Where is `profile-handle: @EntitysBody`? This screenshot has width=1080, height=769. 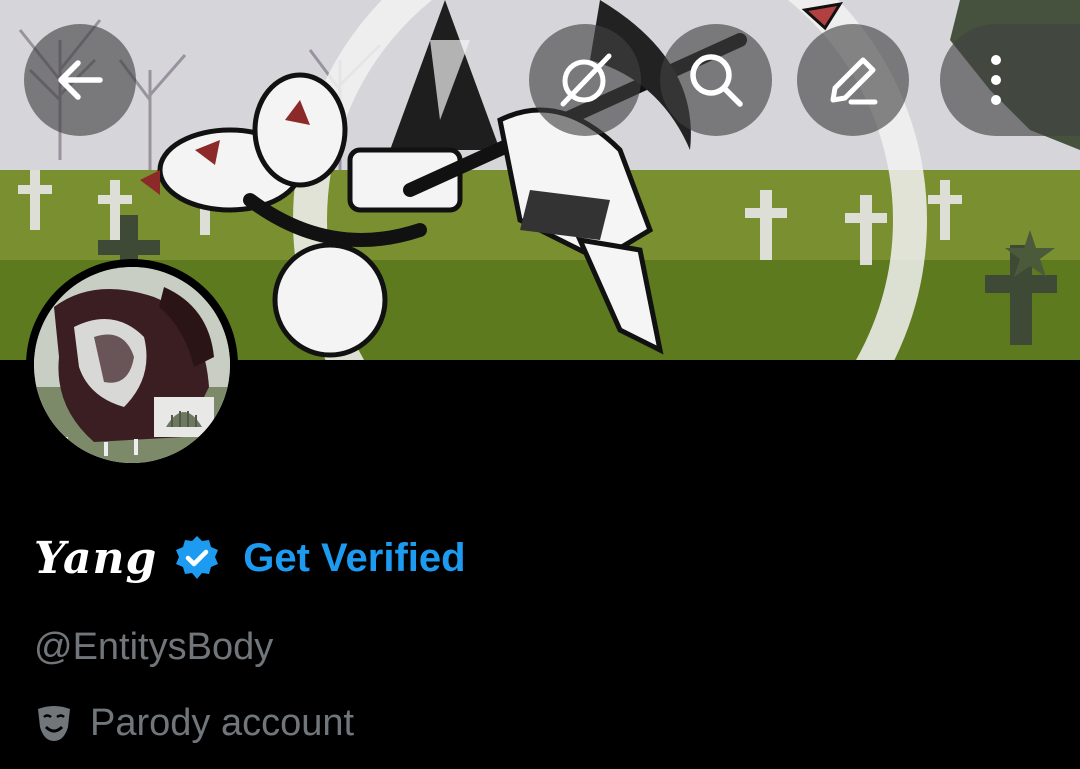
profile-handle: @EntitysBody is located at coordinates (154, 647).